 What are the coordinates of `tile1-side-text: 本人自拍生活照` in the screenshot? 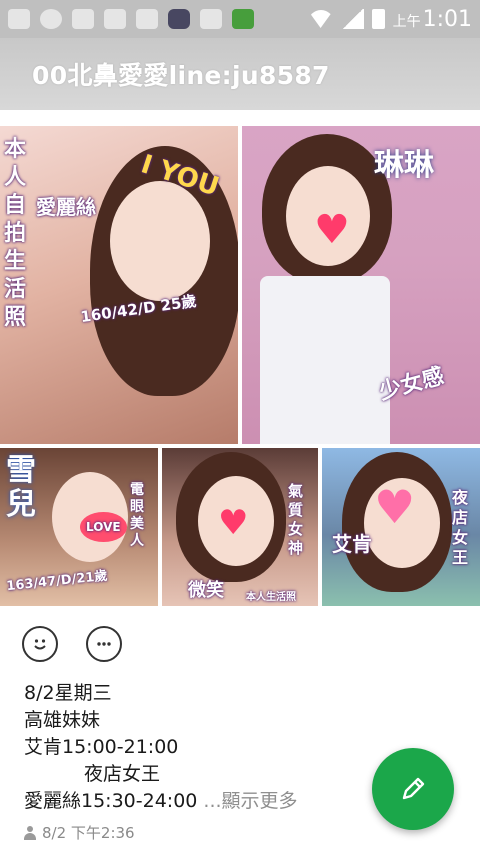 It's located at (15, 233).